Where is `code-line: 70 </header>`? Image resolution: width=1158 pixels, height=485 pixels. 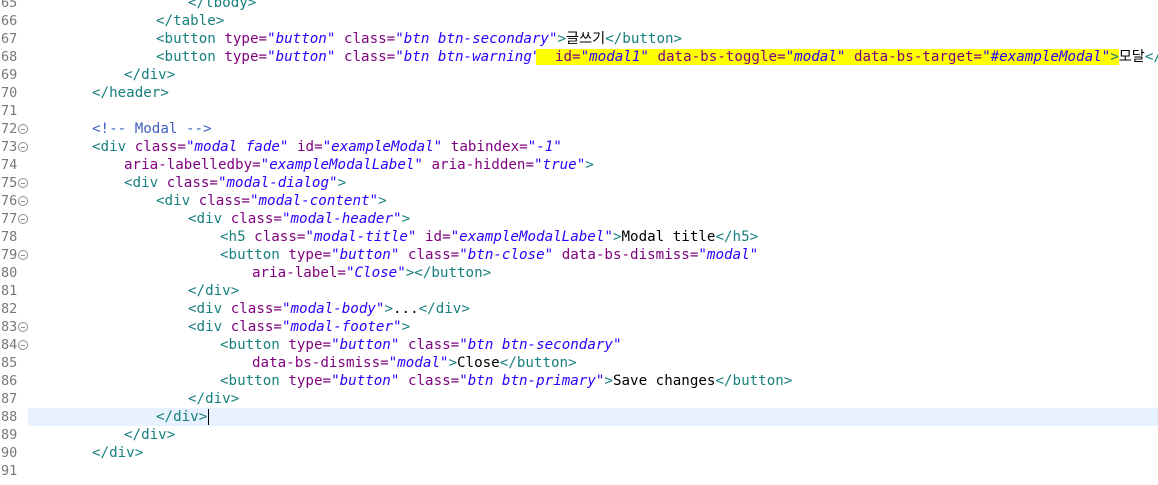 code-line: 70 </header> is located at coordinates (579, 93).